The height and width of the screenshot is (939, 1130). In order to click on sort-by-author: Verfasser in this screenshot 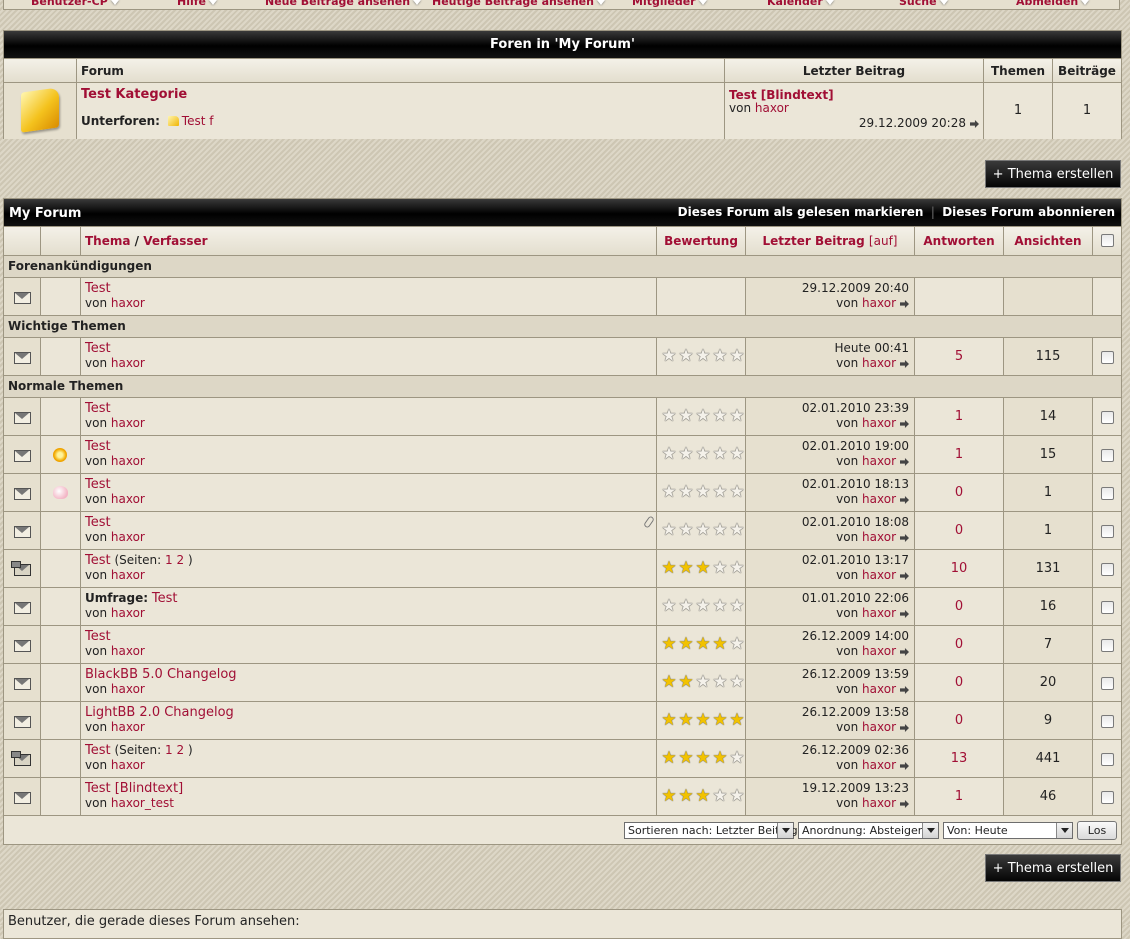, I will do `click(175, 241)`.